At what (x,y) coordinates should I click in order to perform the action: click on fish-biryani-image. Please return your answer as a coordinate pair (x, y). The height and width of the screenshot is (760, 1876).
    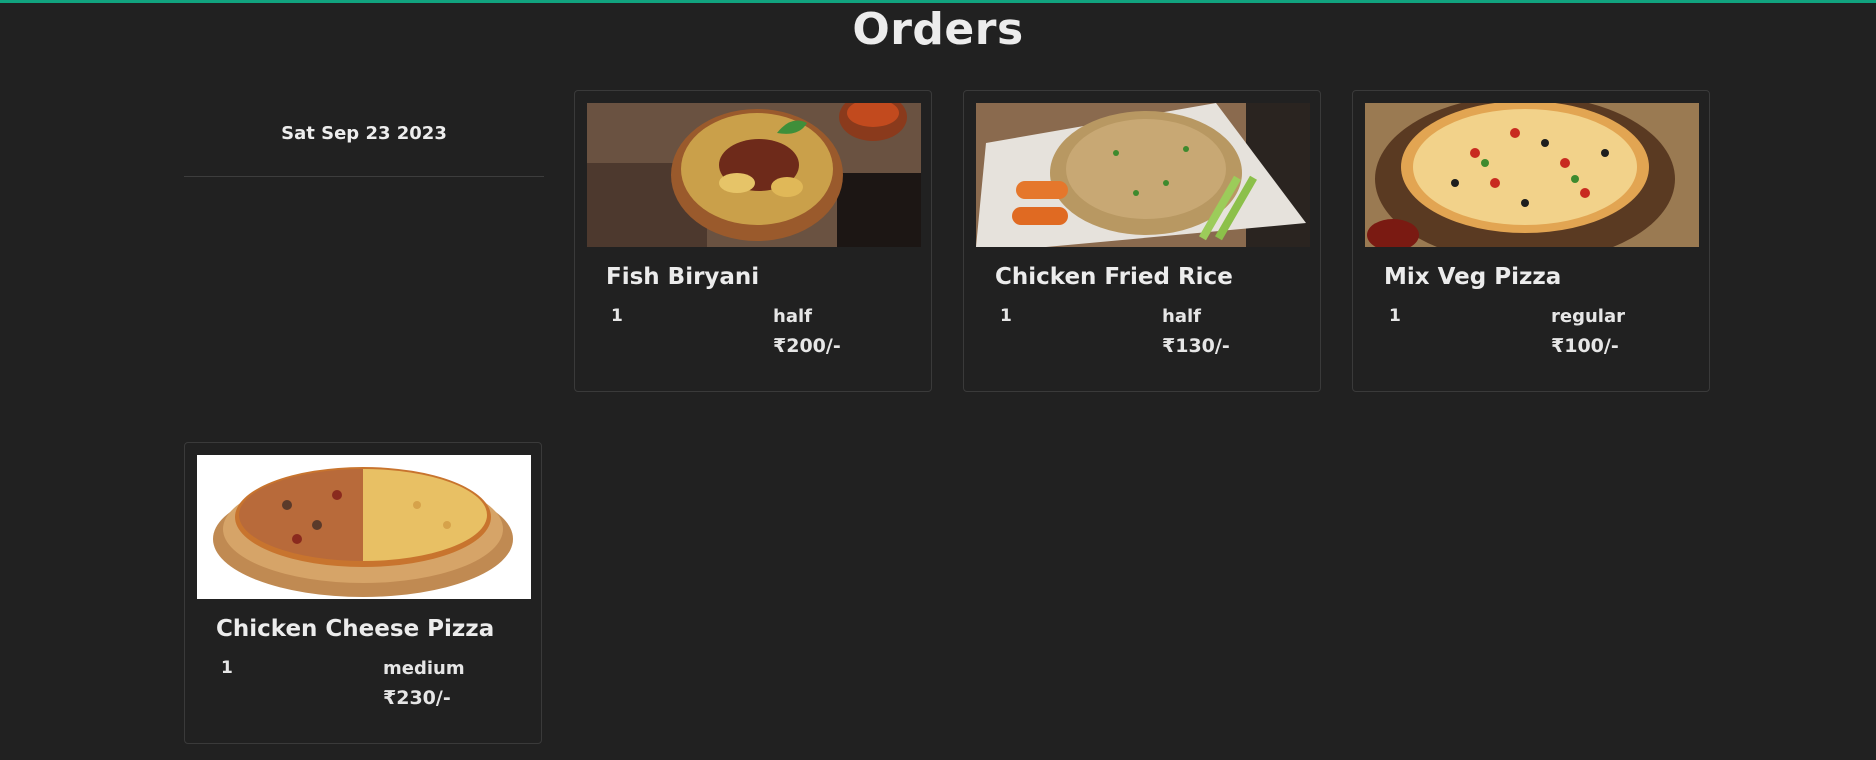
    Looking at the image, I should click on (754, 175).